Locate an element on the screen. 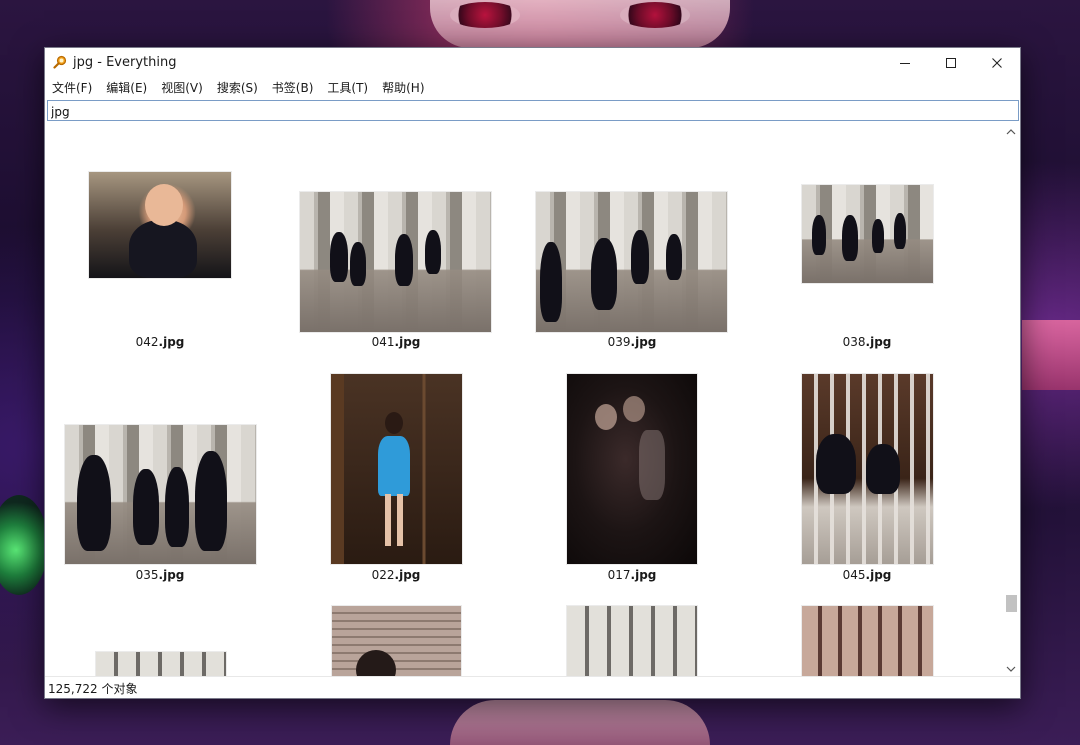 The width and height of the screenshot is (1080, 745). minimize-button is located at coordinates (905, 63).